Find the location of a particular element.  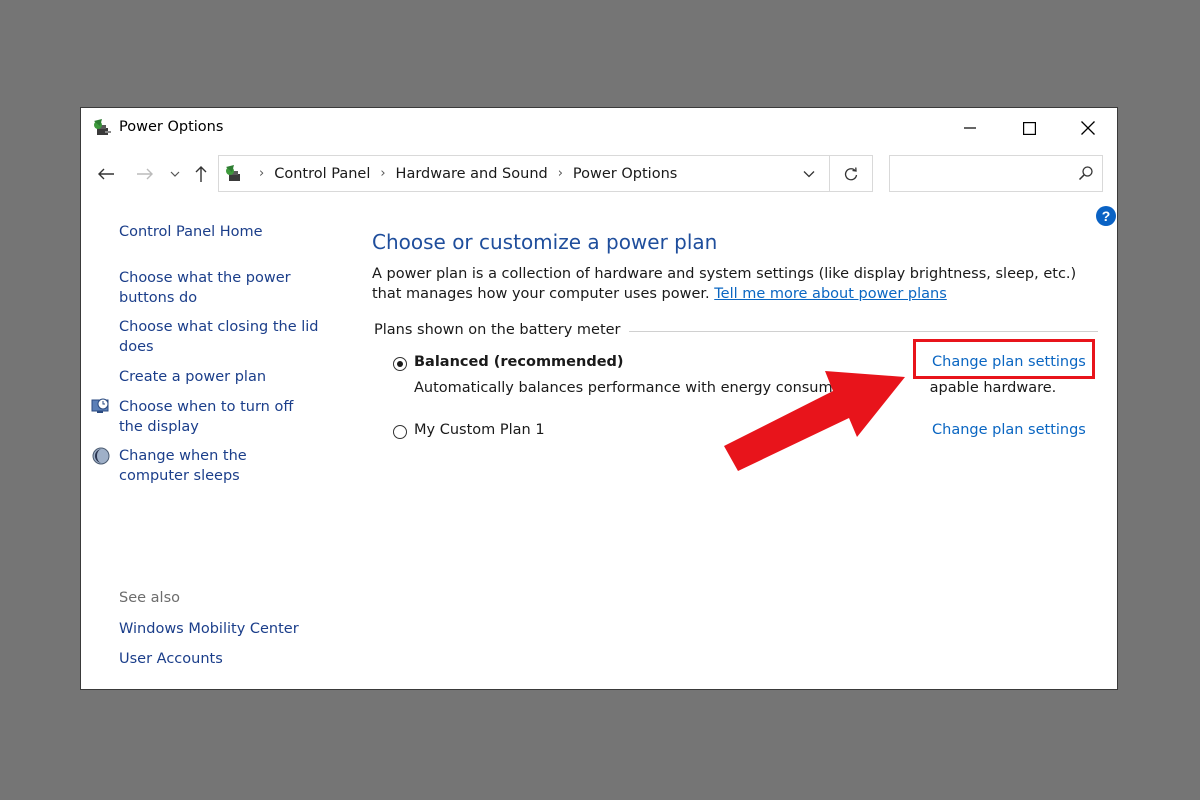

refresh-button is located at coordinates (851, 173).